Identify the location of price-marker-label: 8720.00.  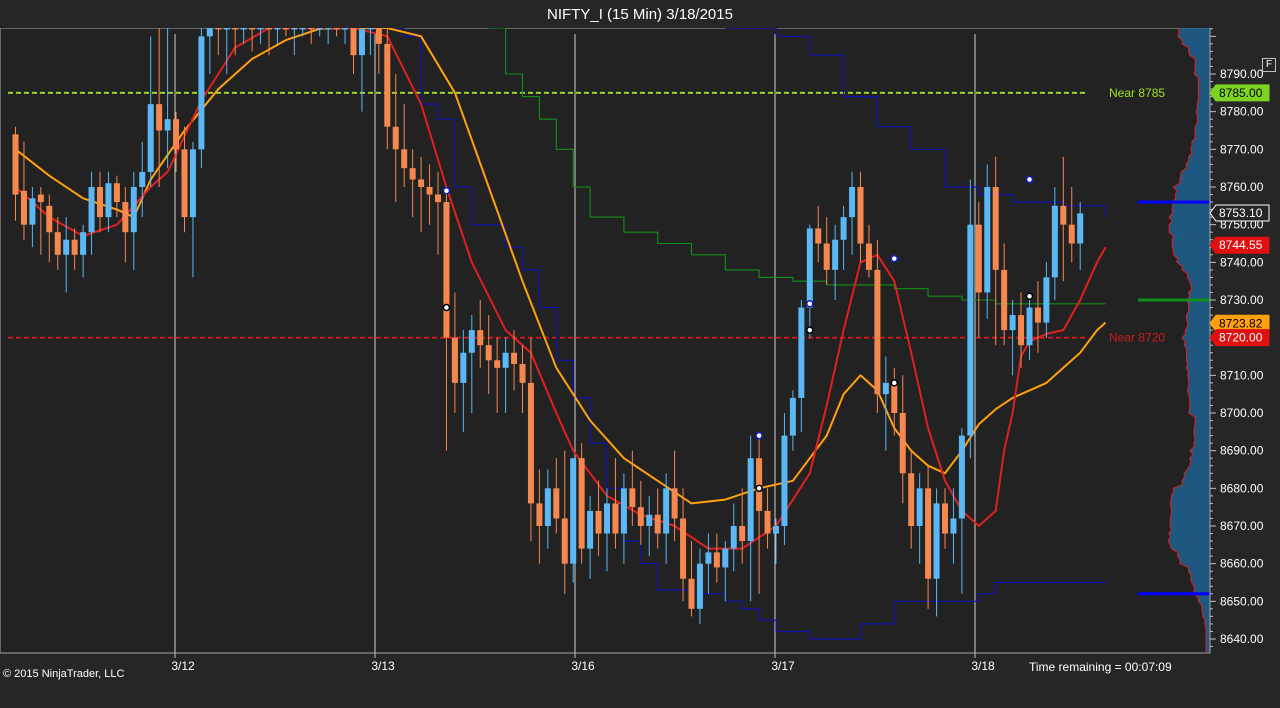
(1241, 338).